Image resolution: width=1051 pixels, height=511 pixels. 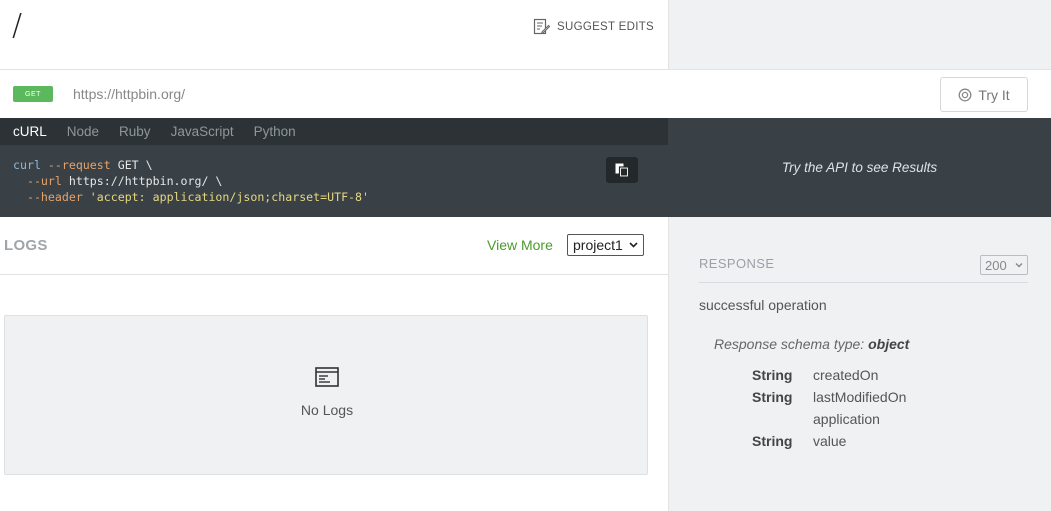 I want to click on code-method: GET \, so click(x=131, y=165).